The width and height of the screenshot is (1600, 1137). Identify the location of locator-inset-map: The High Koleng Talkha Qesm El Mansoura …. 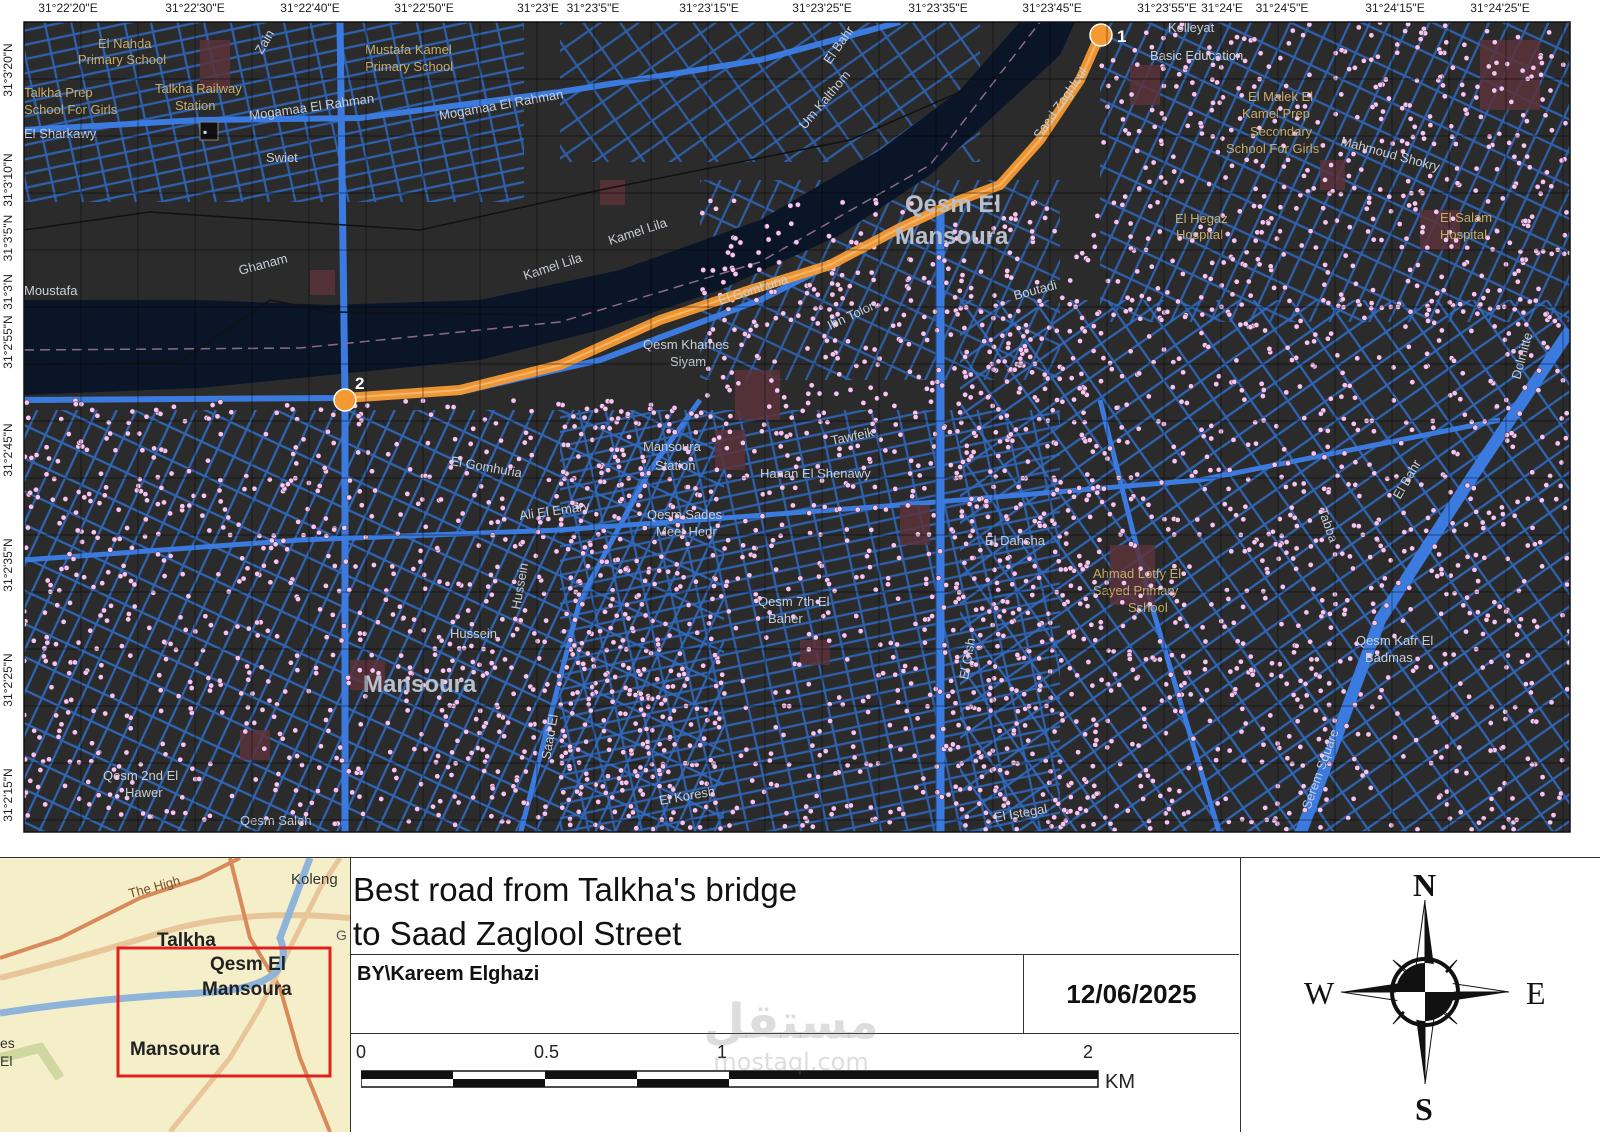
(175, 995).